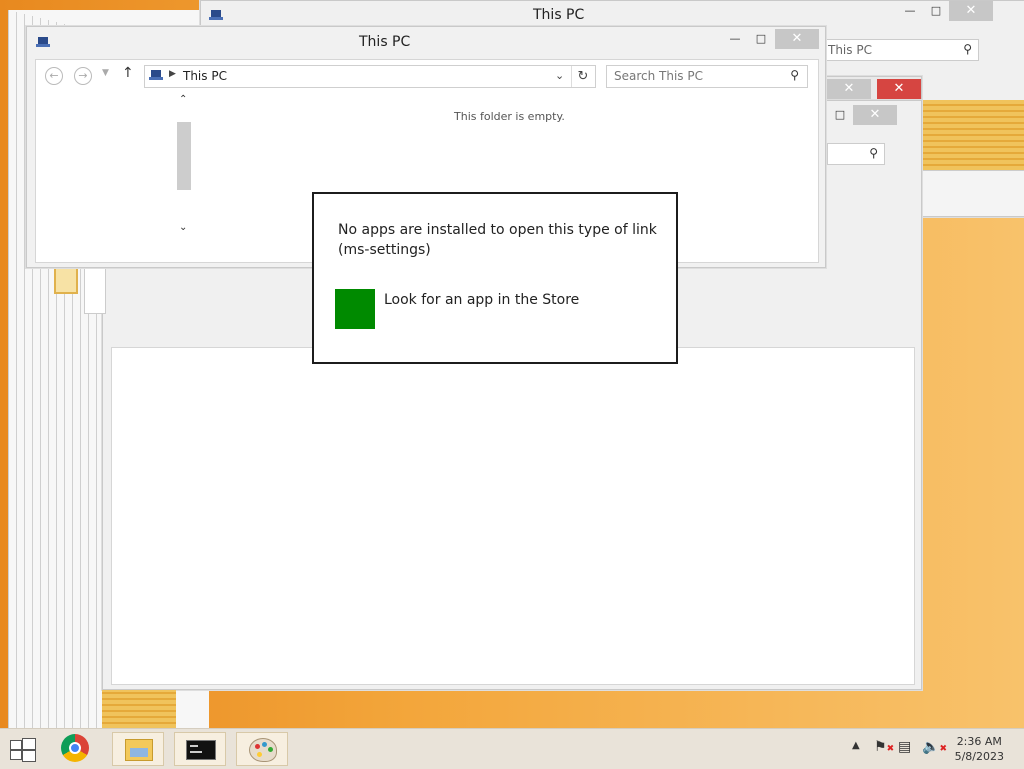  Describe the element at coordinates (902, 50) in the screenshot. I see `back-search-box: This PC ⚲` at that location.